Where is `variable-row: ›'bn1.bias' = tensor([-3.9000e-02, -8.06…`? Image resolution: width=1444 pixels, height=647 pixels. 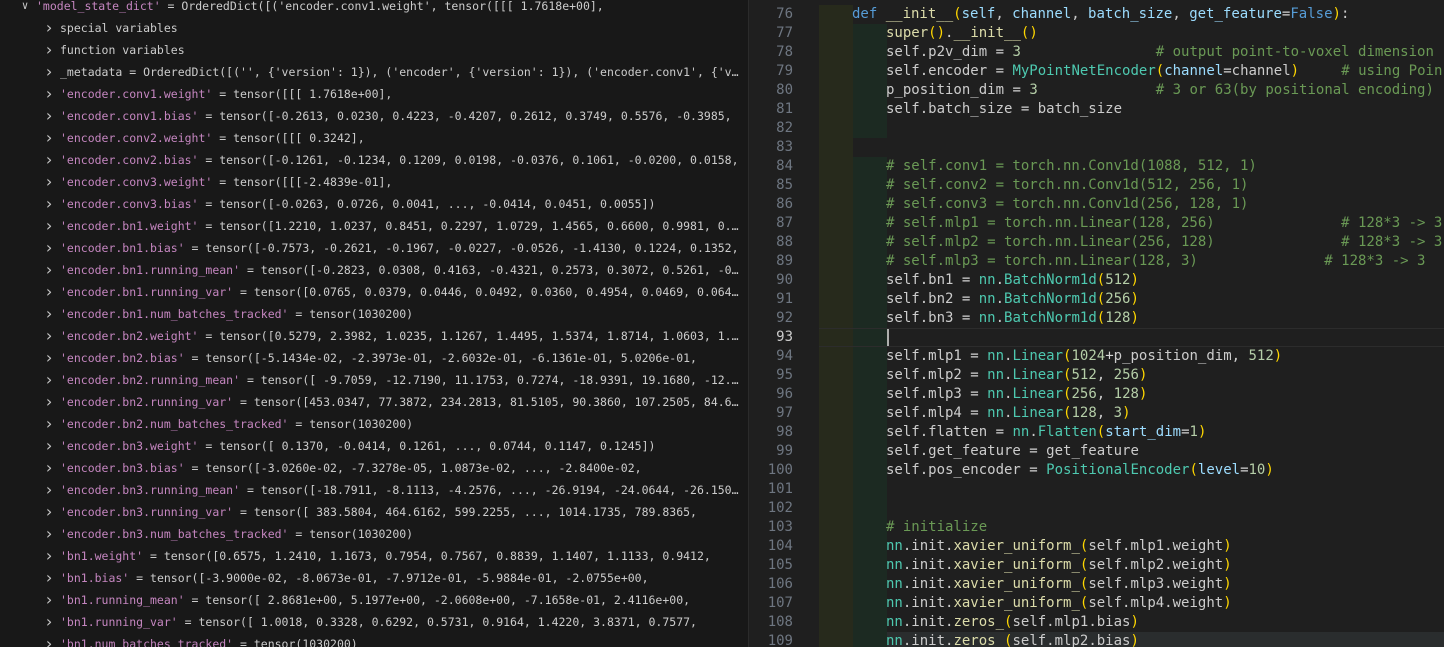
variable-row: ›'bn1.bias' = tensor([-3.9000e-02, -8.06… is located at coordinates (374, 579).